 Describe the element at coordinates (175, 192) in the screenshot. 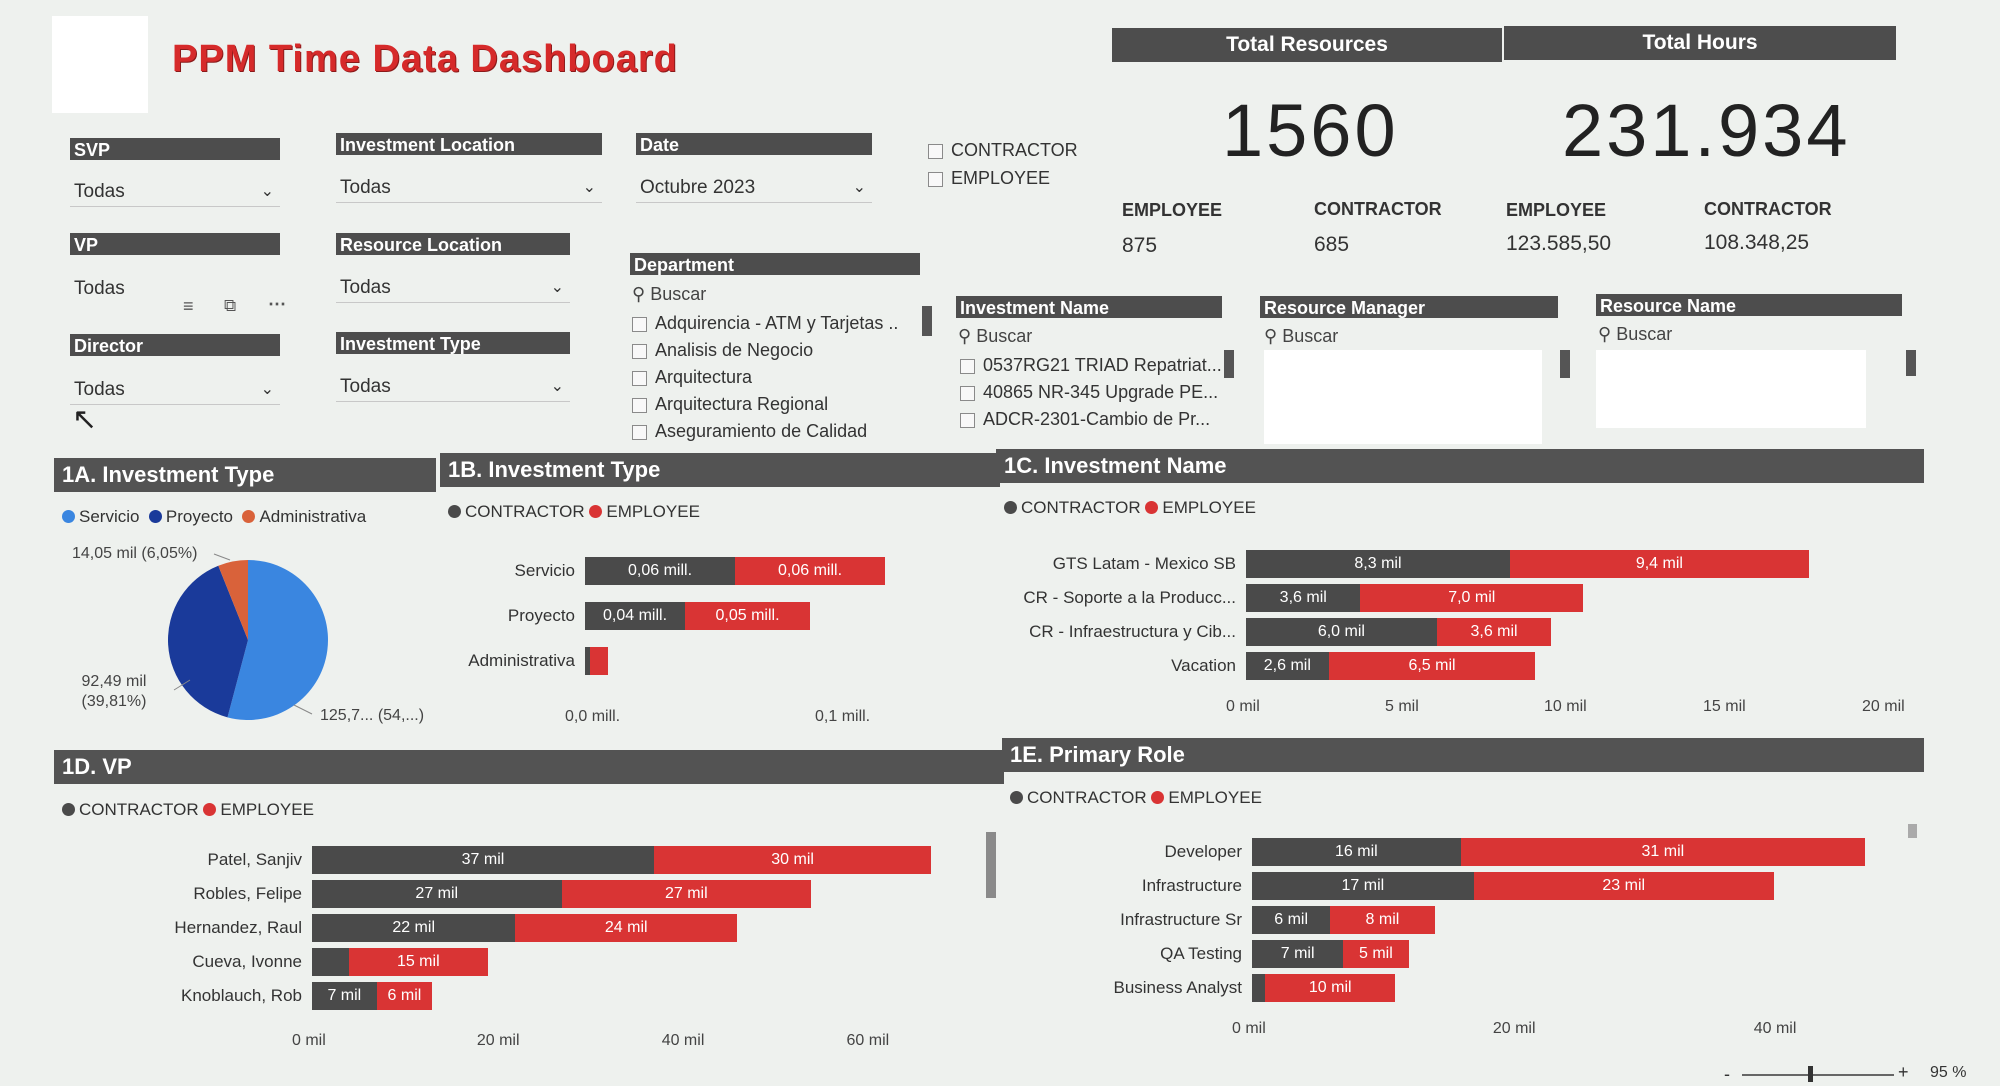

I see `svp-dropdown: Todas ⌄` at that location.